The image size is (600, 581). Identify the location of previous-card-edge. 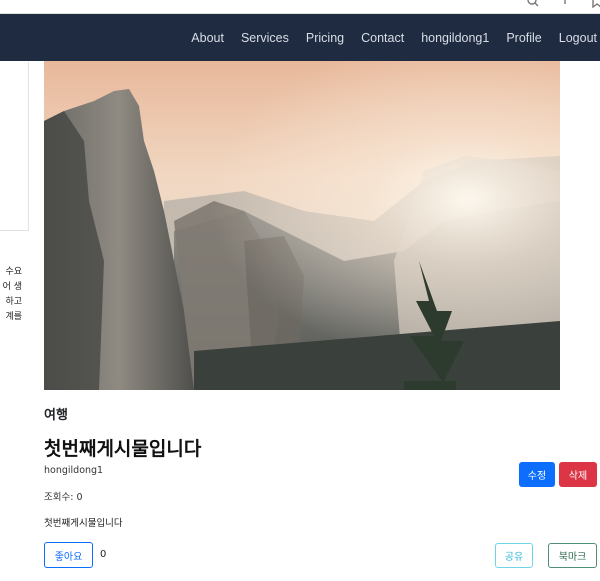
(14, 146).